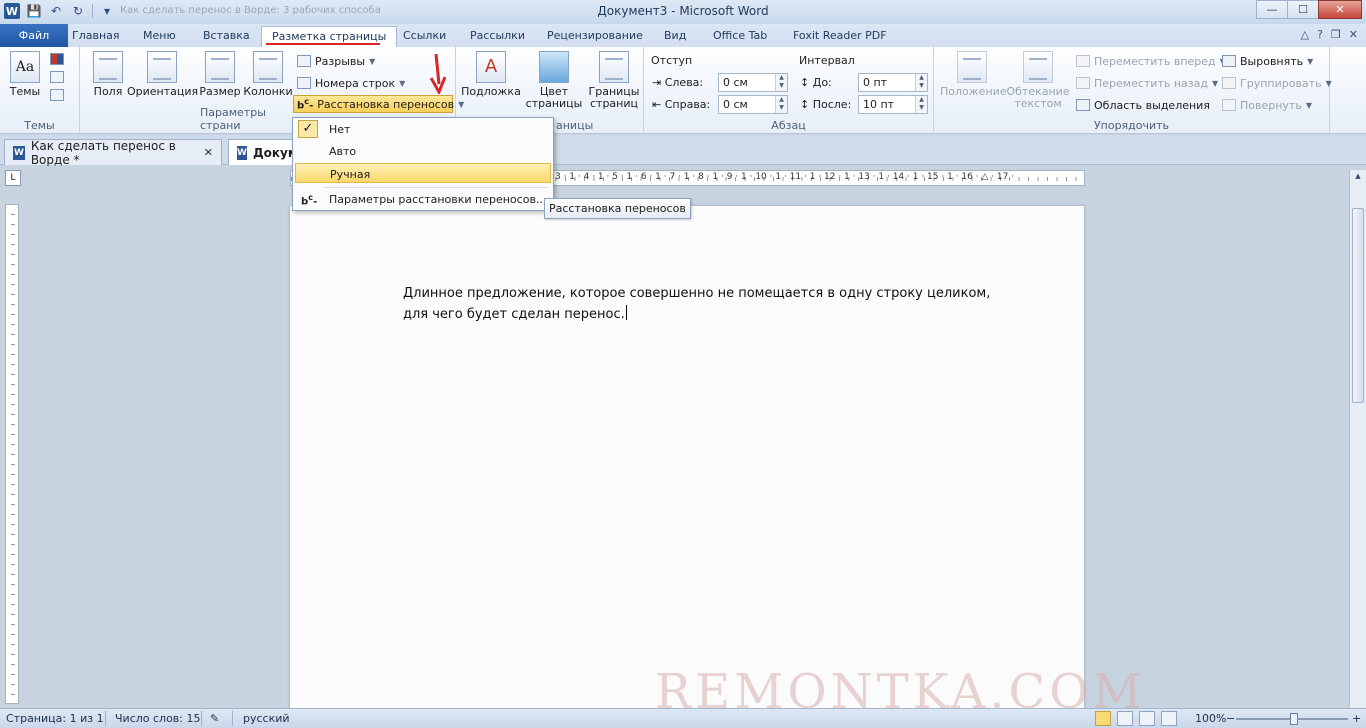  Describe the element at coordinates (57, 59) in the screenshot. I see `theme-colors-icon` at that location.